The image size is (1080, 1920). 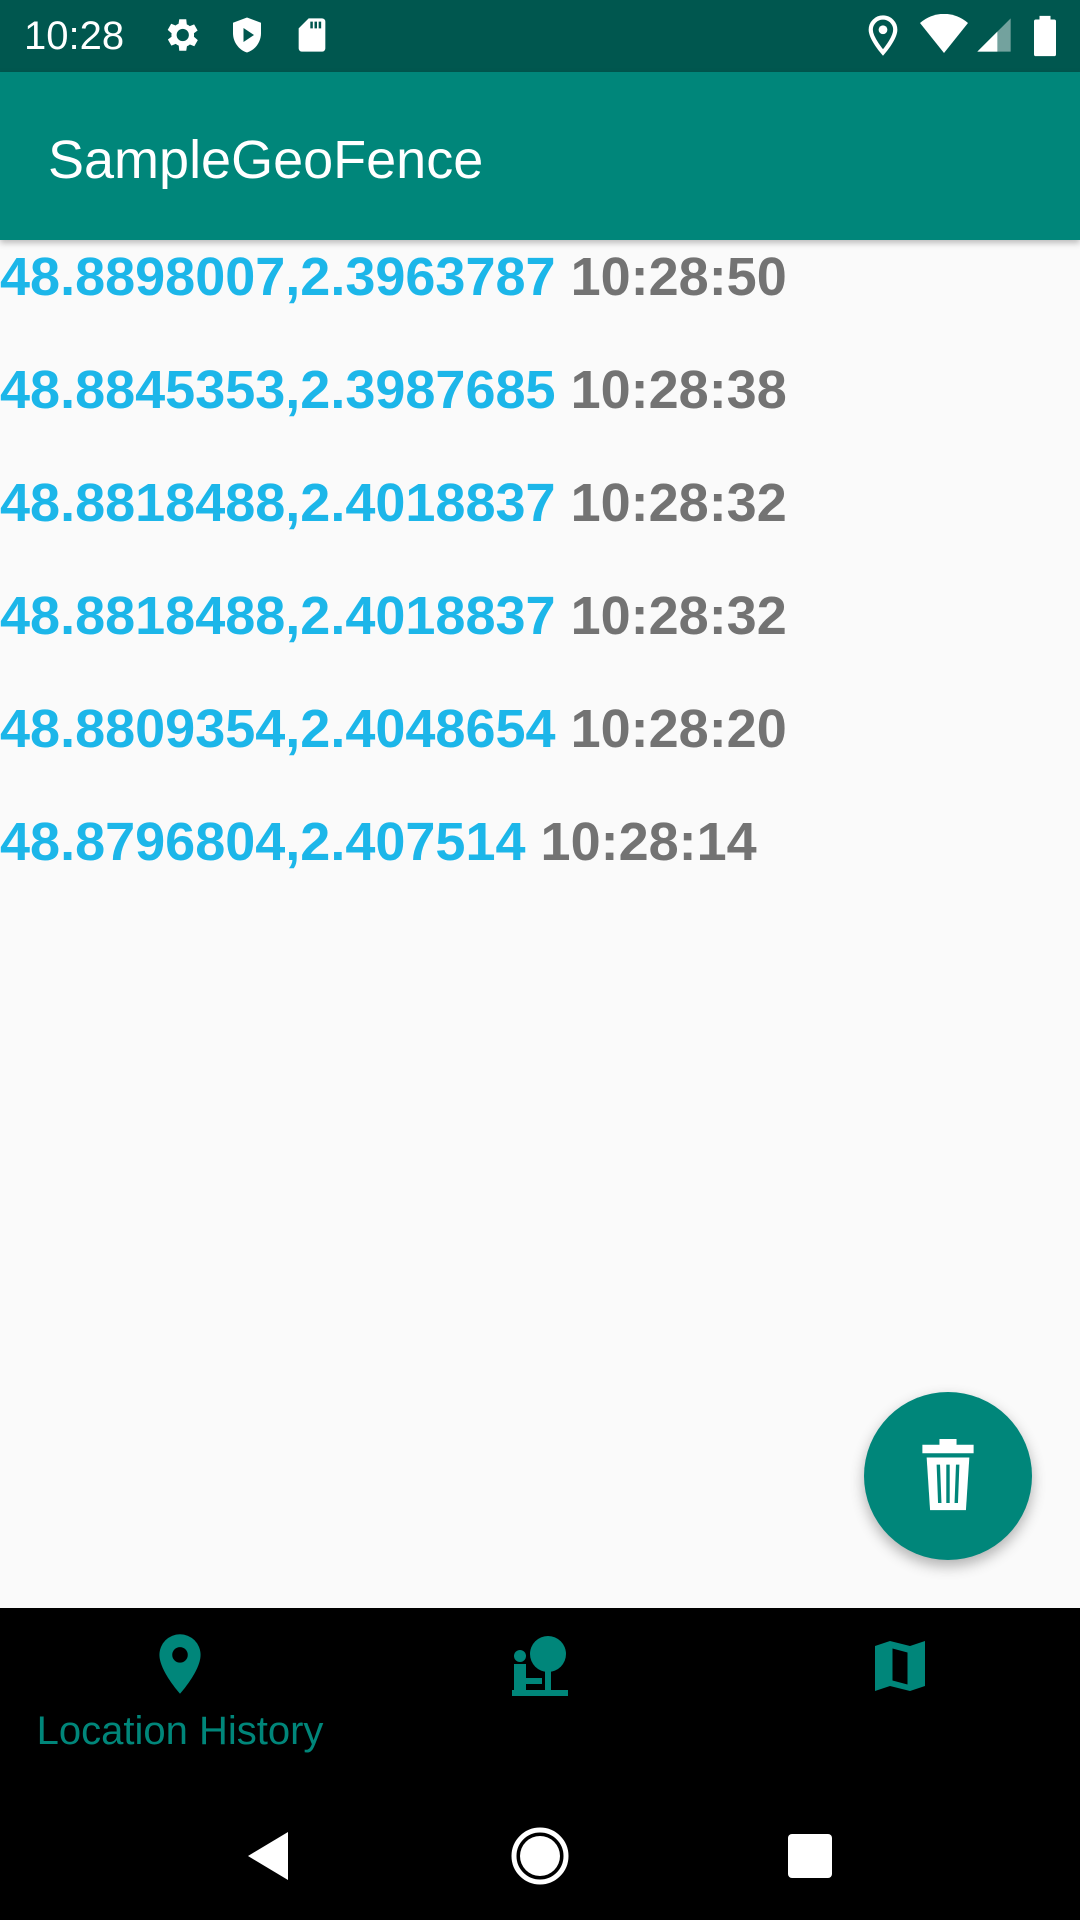 I want to click on bottom-navigation: Location History, so click(x=540, y=1700).